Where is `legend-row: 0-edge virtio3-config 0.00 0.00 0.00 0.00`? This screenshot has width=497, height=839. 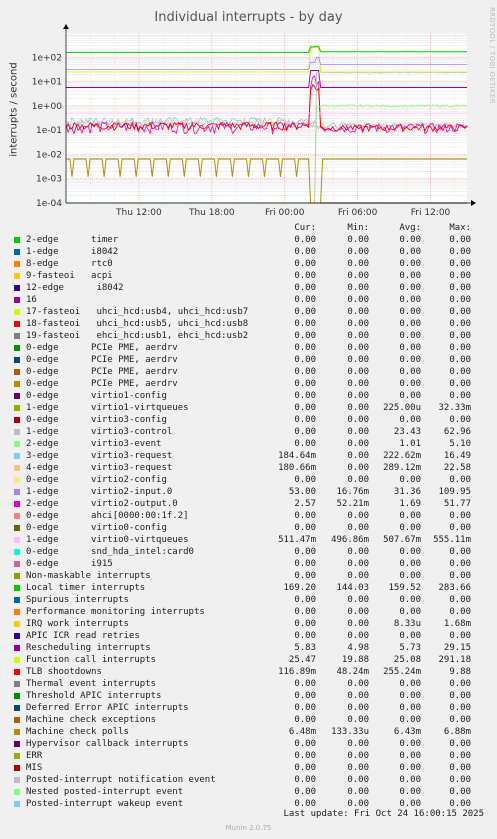 legend-row: 0-edge virtio3-config 0.00 0.00 0.00 0.00 is located at coordinates (248, 420).